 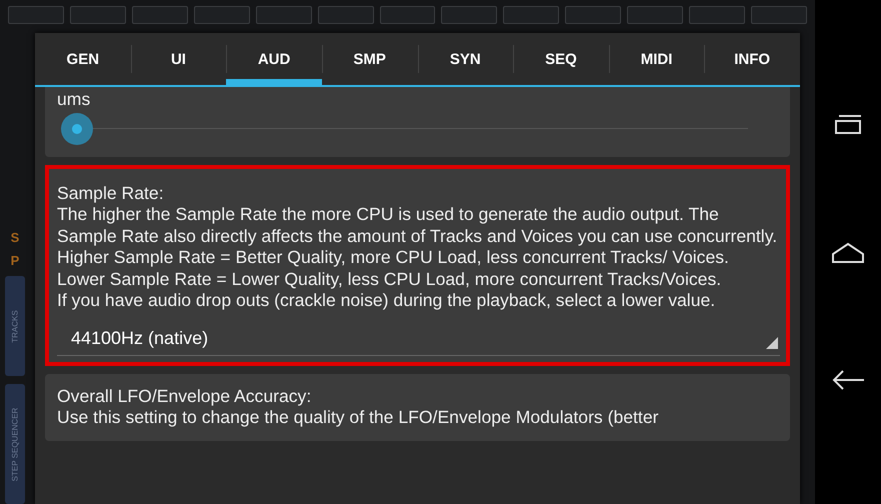 What do you see at coordinates (178, 59) in the screenshot?
I see `tab: UI` at bounding box center [178, 59].